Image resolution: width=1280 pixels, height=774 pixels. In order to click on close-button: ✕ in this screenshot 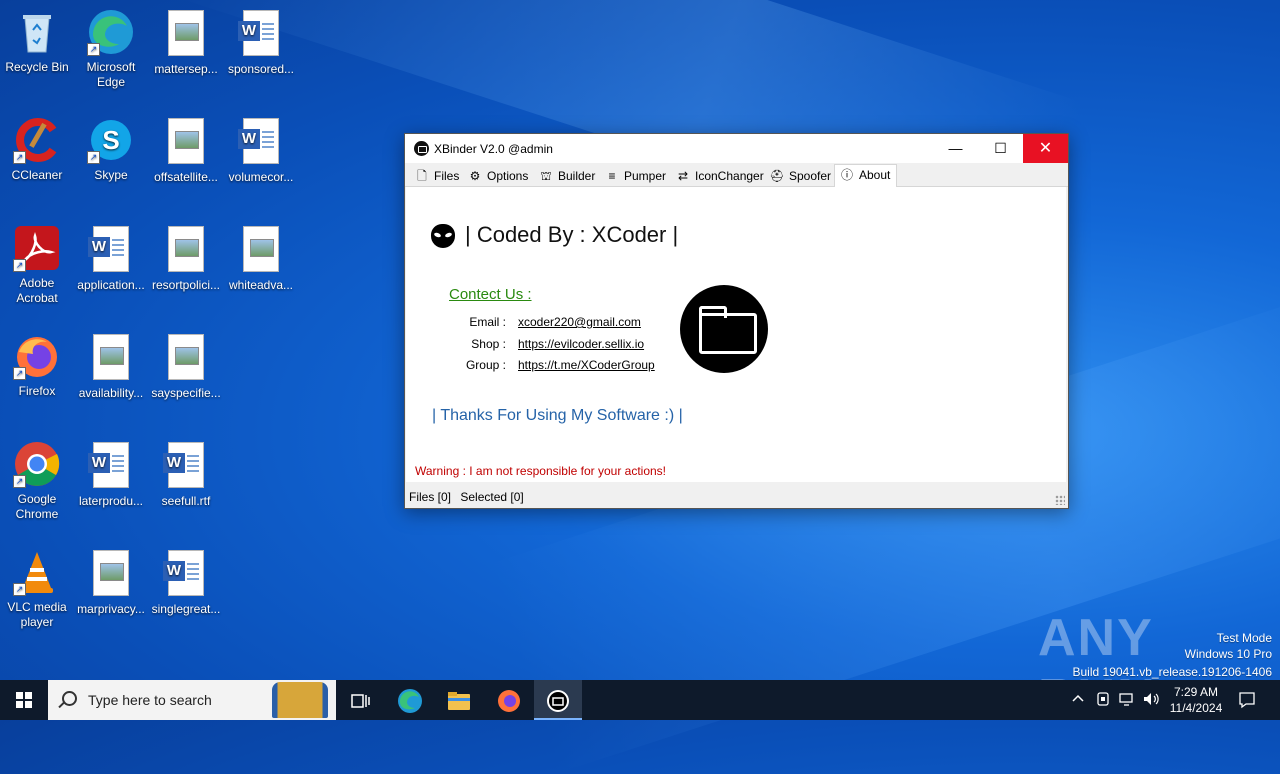, I will do `click(1045, 148)`.